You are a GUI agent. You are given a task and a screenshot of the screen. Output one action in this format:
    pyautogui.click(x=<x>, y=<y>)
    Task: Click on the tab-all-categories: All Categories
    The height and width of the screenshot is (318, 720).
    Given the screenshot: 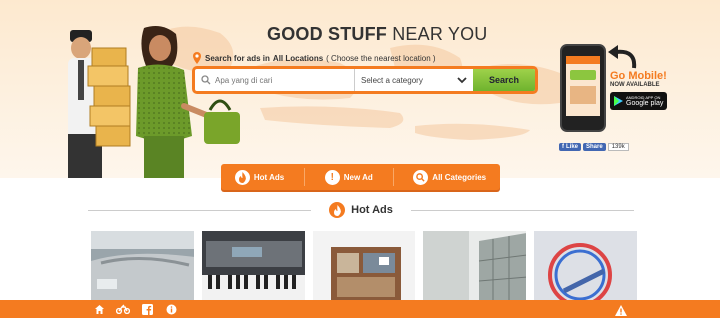 What is the action you would take?
    pyautogui.click(x=450, y=177)
    